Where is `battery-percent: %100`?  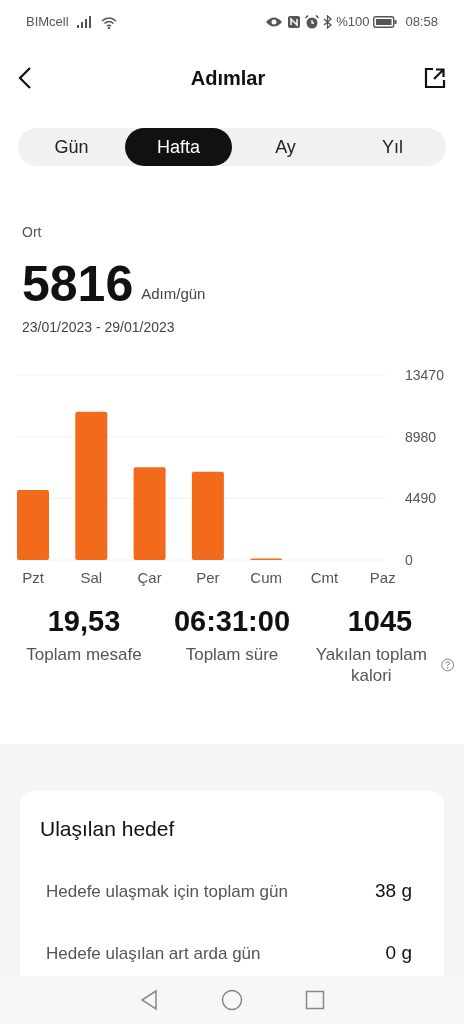 battery-percent: %100 is located at coordinates (353, 22).